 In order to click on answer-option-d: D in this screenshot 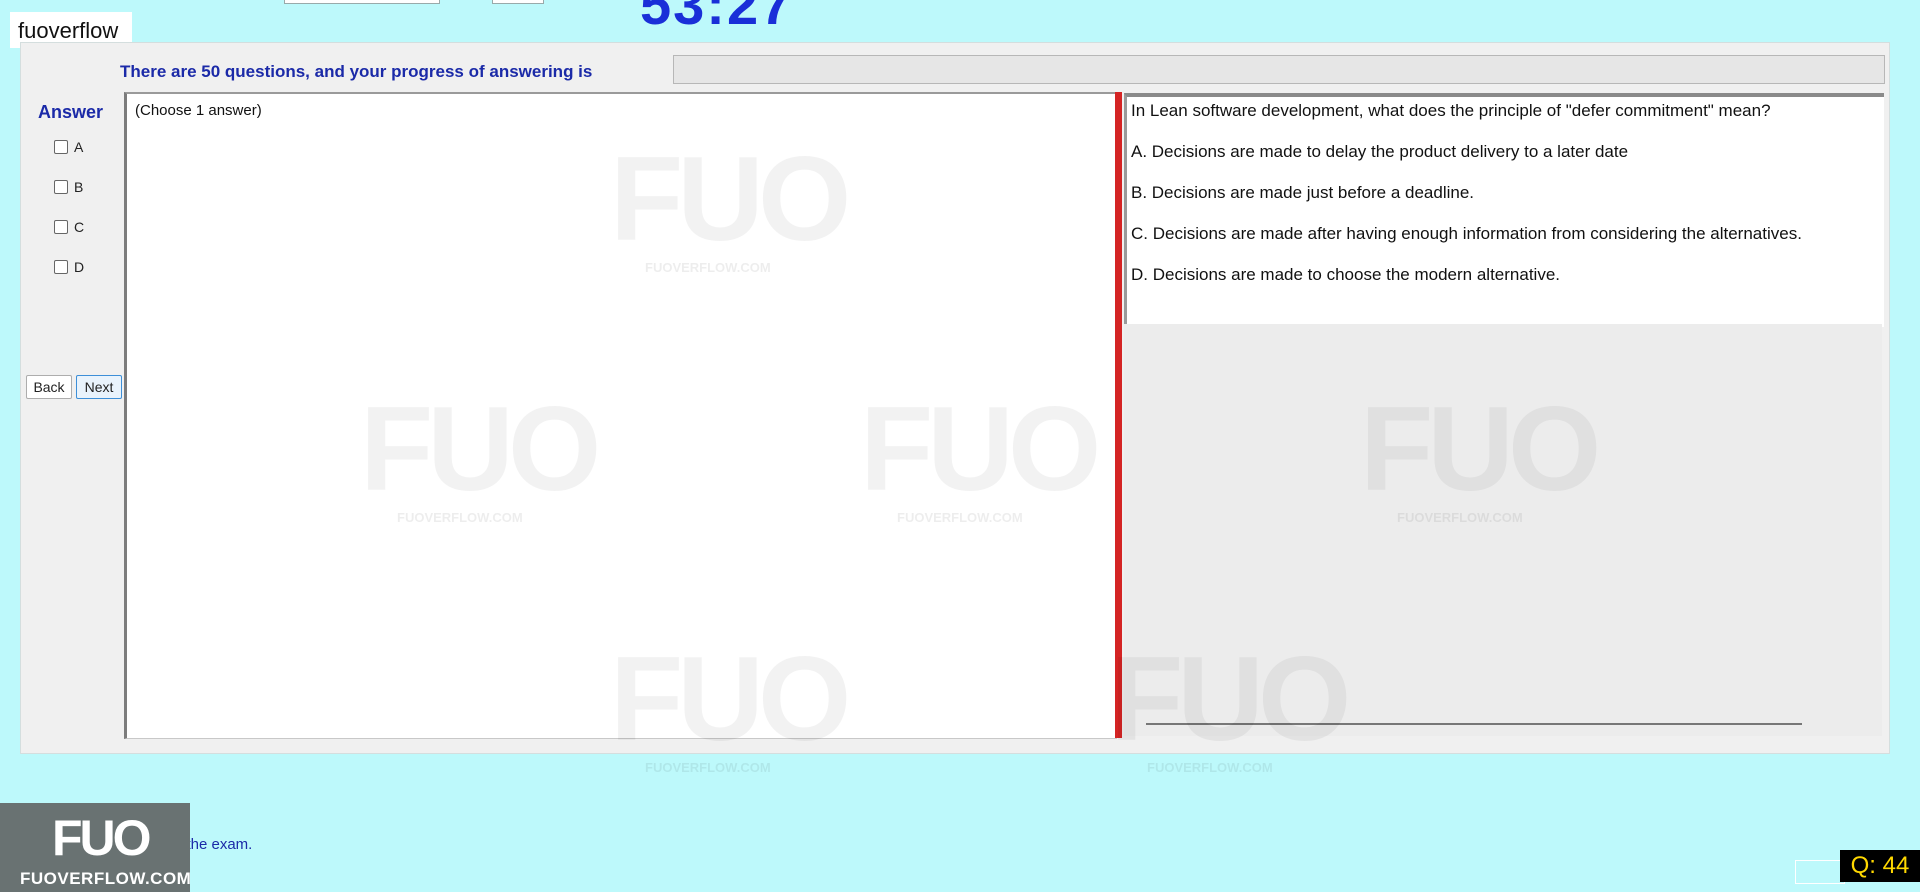, I will do `click(69, 267)`.